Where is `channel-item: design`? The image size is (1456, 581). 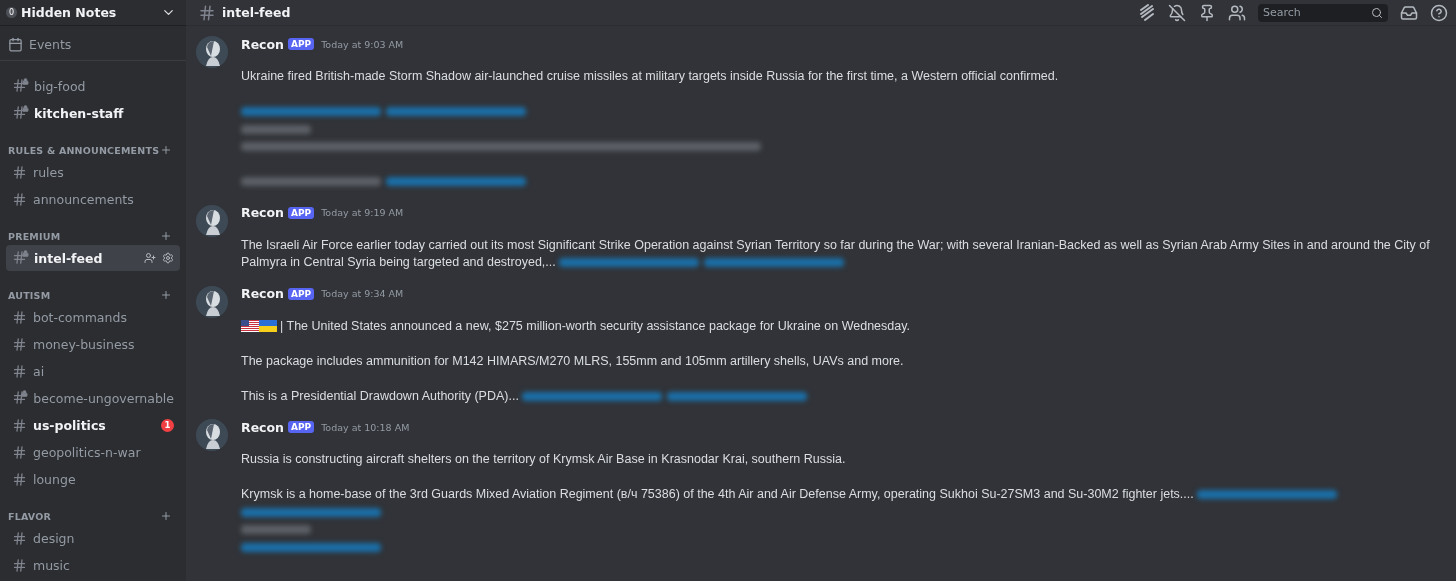 channel-item: design is located at coordinates (93, 538).